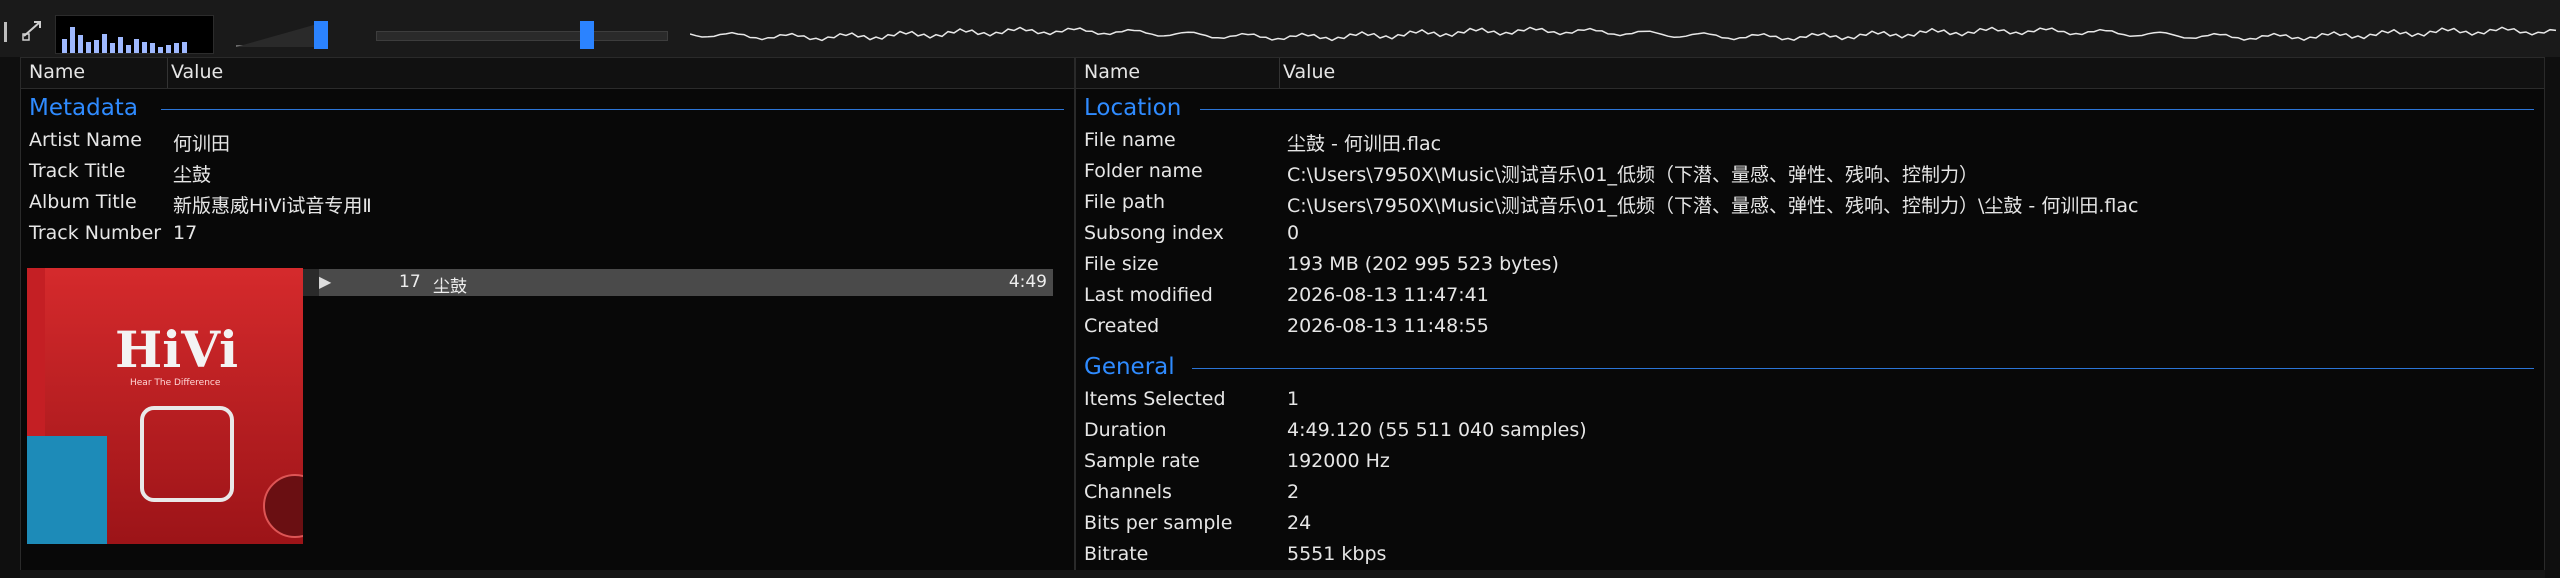 This screenshot has height=578, width=2560. Describe the element at coordinates (1625, 34) in the screenshot. I see `waveform-seekbar` at that location.